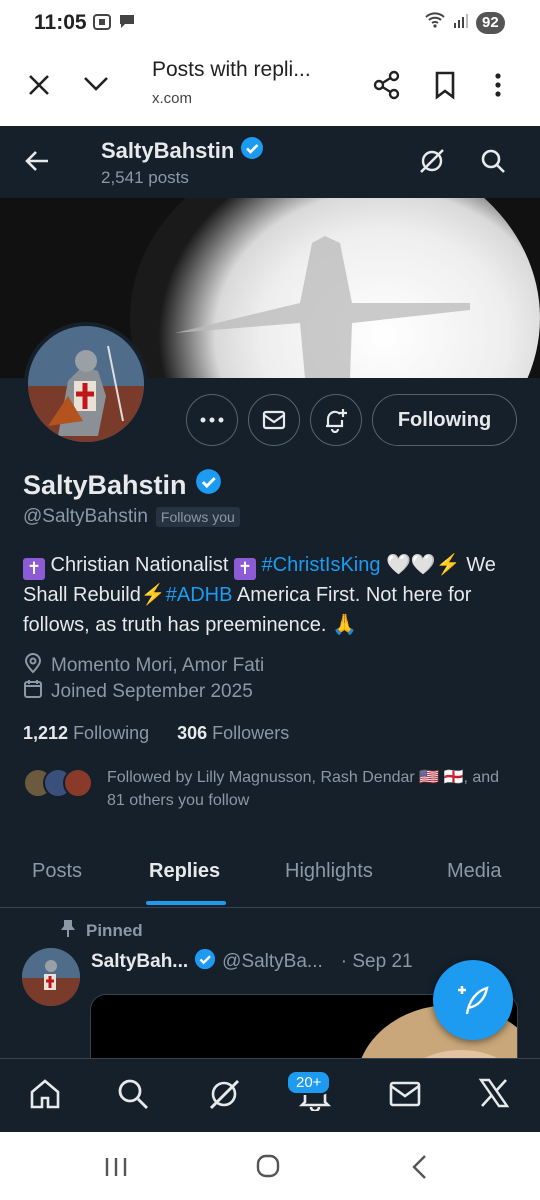 The width and height of the screenshot is (540, 1200). Describe the element at coordinates (405, 1096) in the screenshot. I see `messages-envelope-icon` at that location.